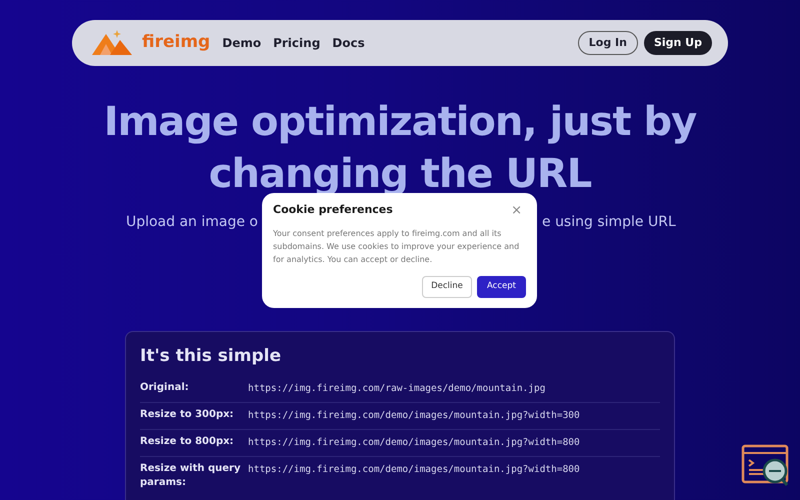 This screenshot has height=500, width=800. I want to click on row-label: Resize with query params:, so click(191, 476).